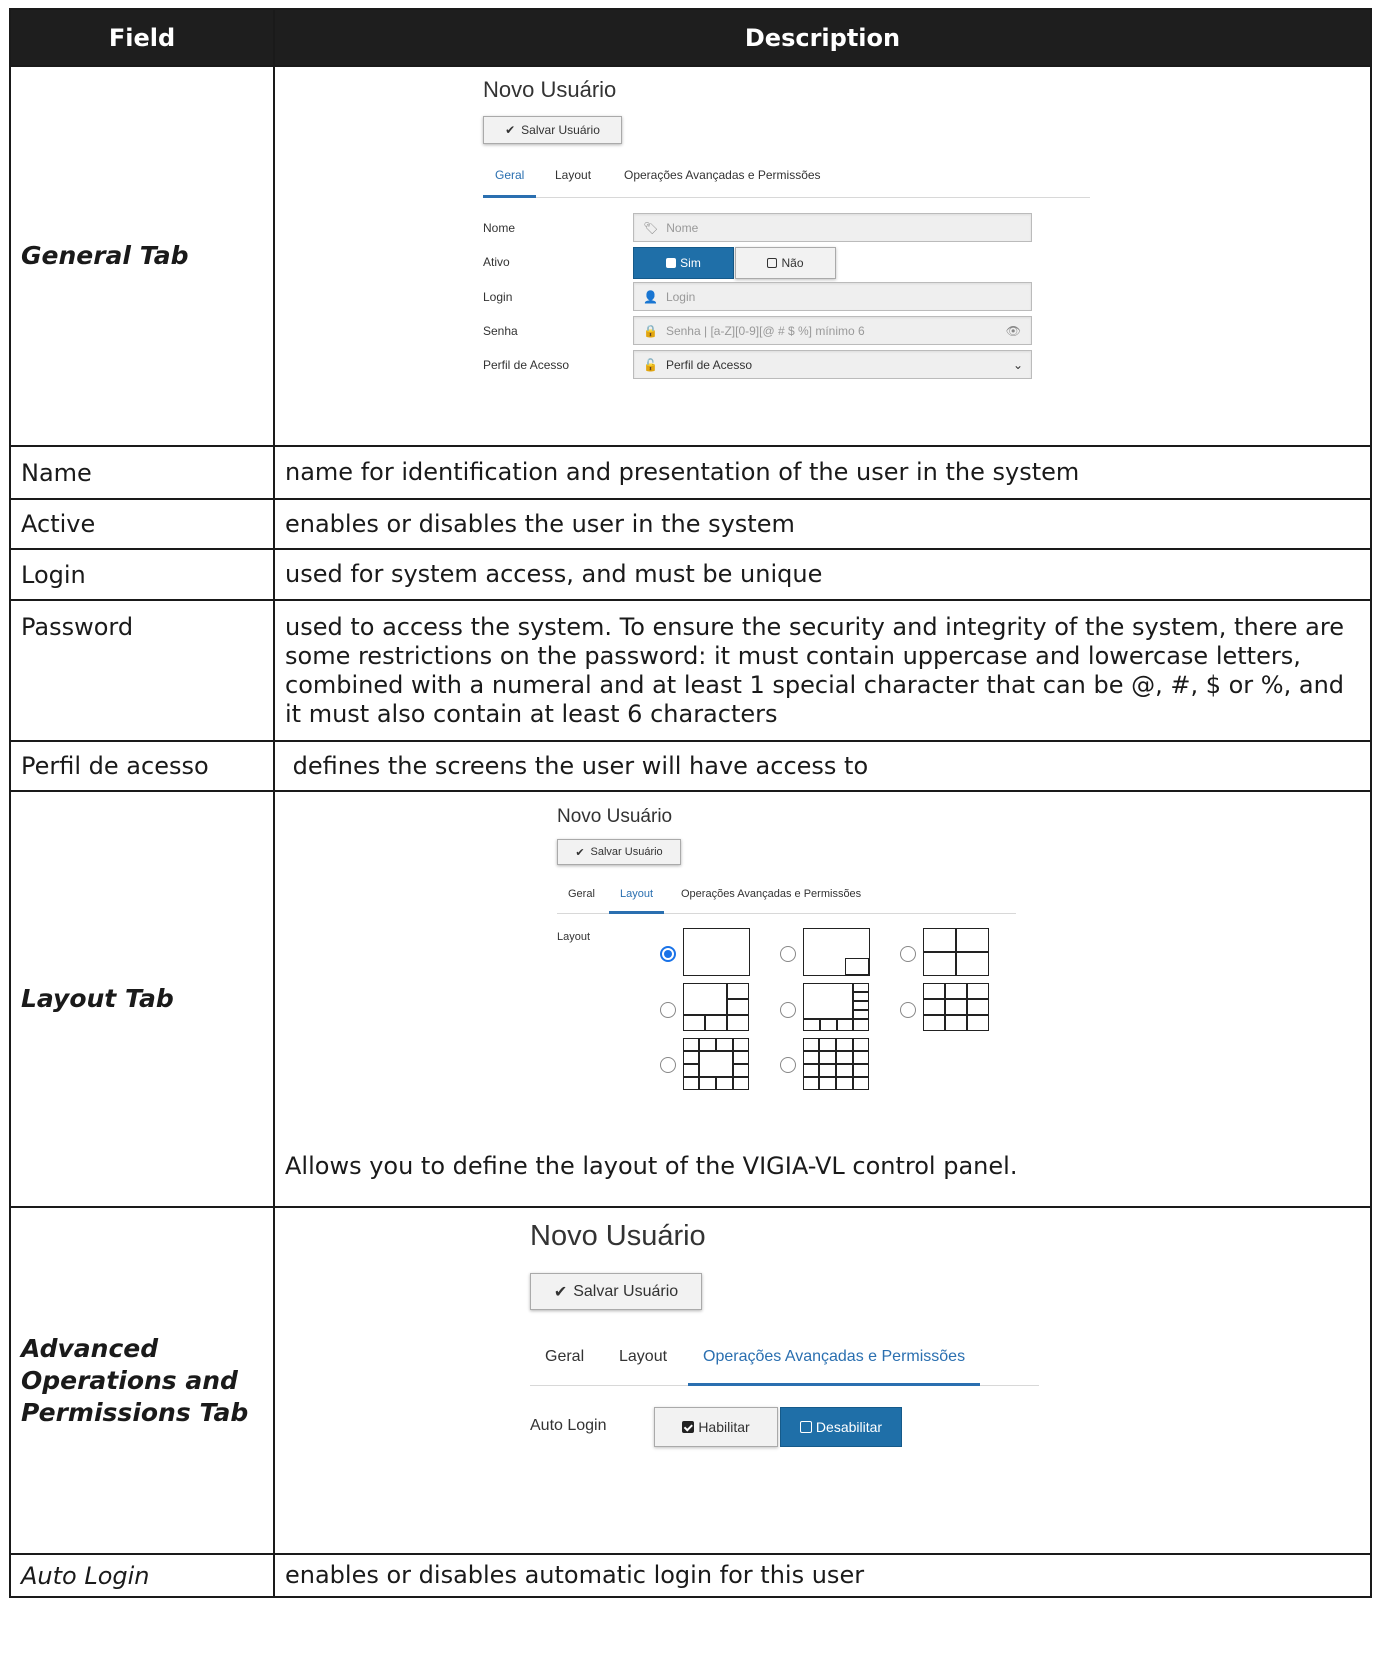  I want to click on layout-1plus7-icon, so click(716, 1007).